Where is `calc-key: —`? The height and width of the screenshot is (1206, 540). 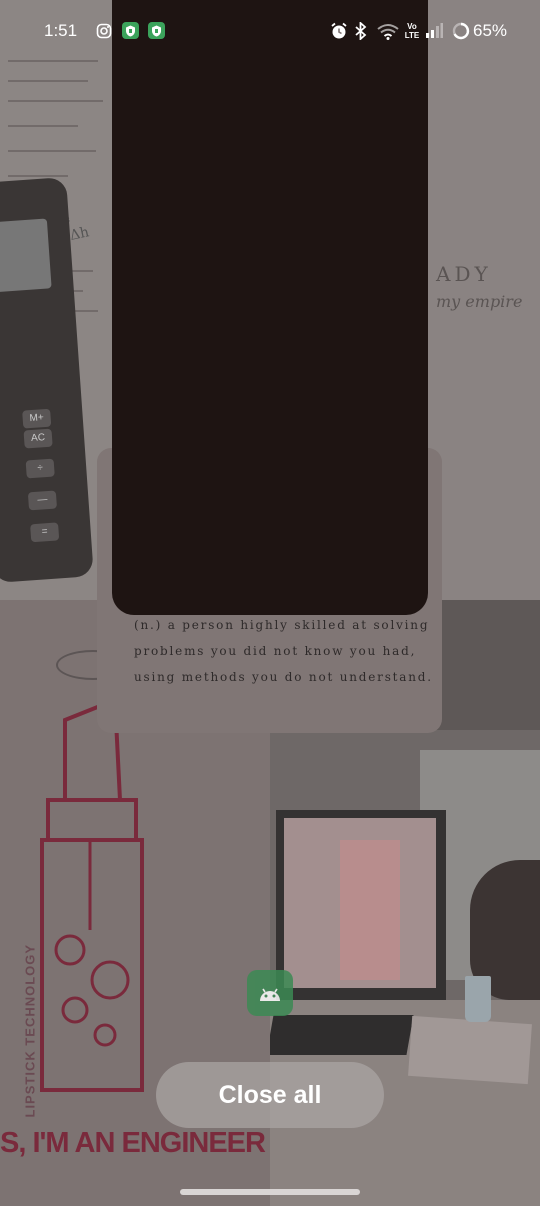
calc-key: — is located at coordinates (42, 500).